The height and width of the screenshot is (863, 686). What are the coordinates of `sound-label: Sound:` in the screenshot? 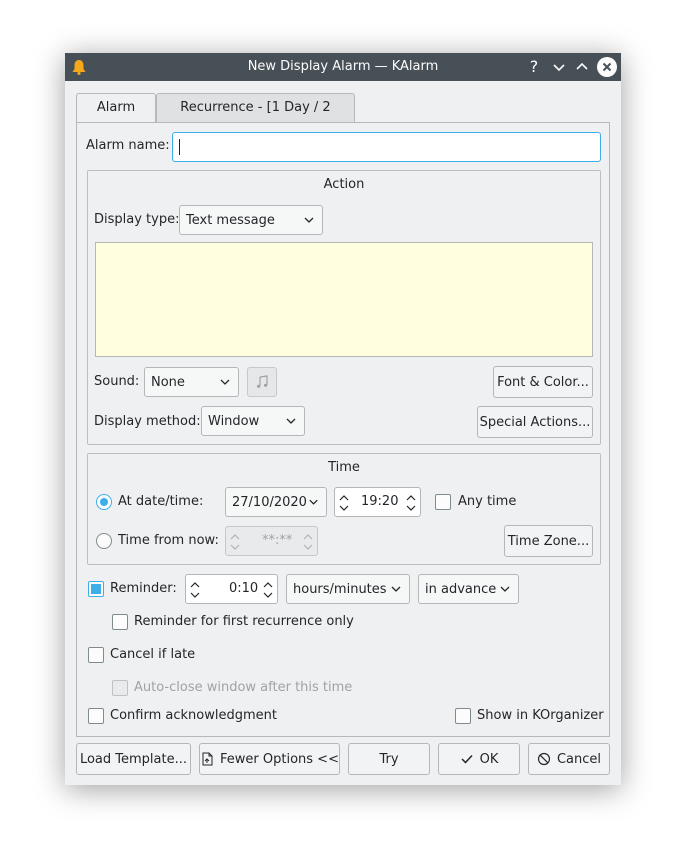 It's located at (117, 381).